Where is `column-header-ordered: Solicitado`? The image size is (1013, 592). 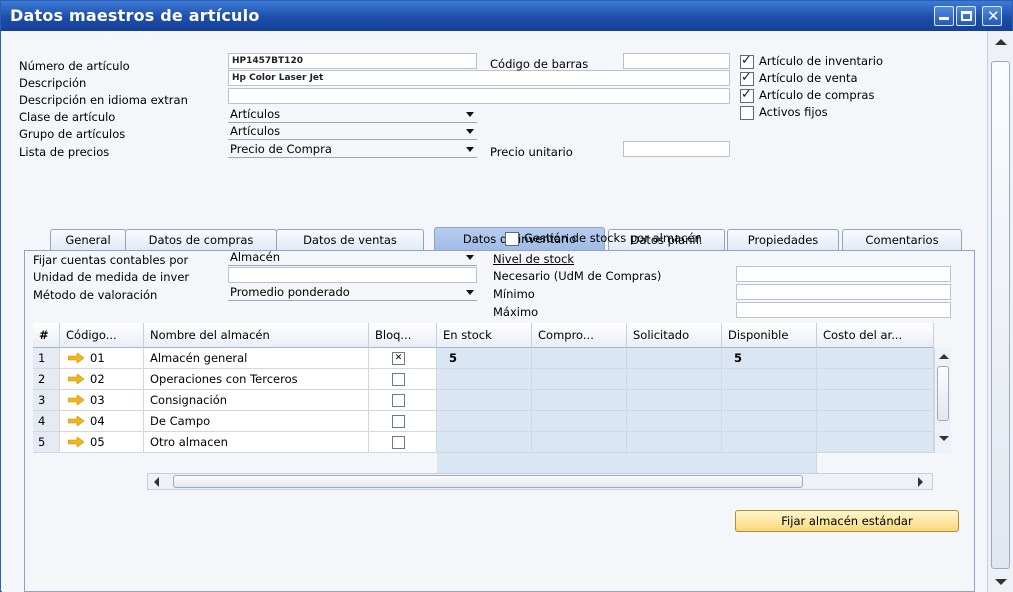
column-header-ordered: Solicitado is located at coordinates (674, 335).